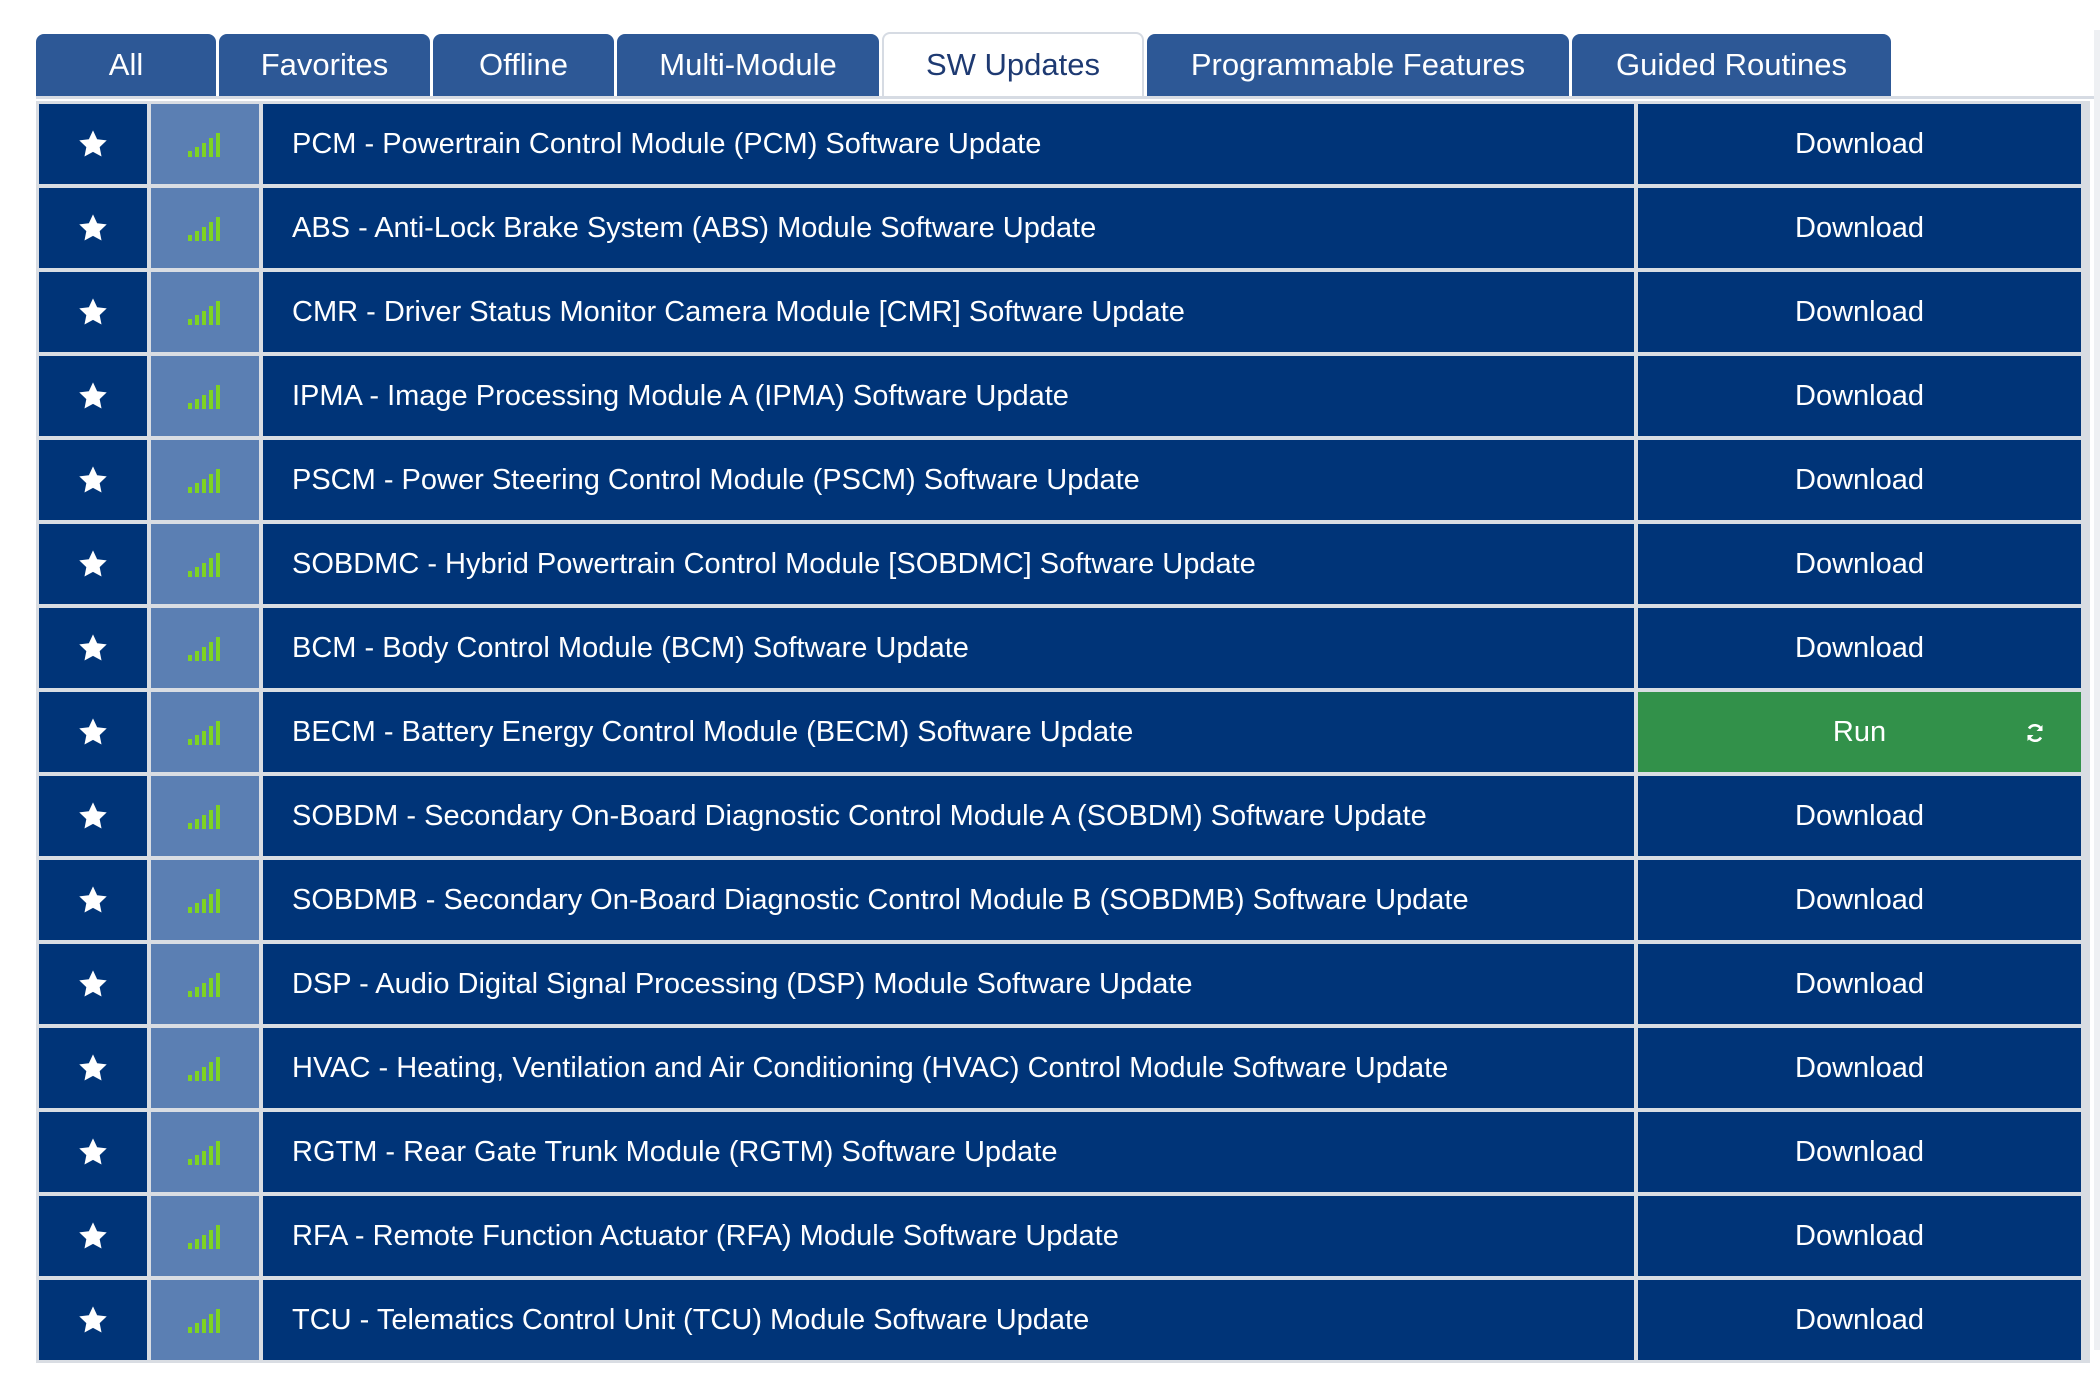  What do you see at coordinates (523, 65) in the screenshot?
I see `tab-offline: Offline` at bounding box center [523, 65].